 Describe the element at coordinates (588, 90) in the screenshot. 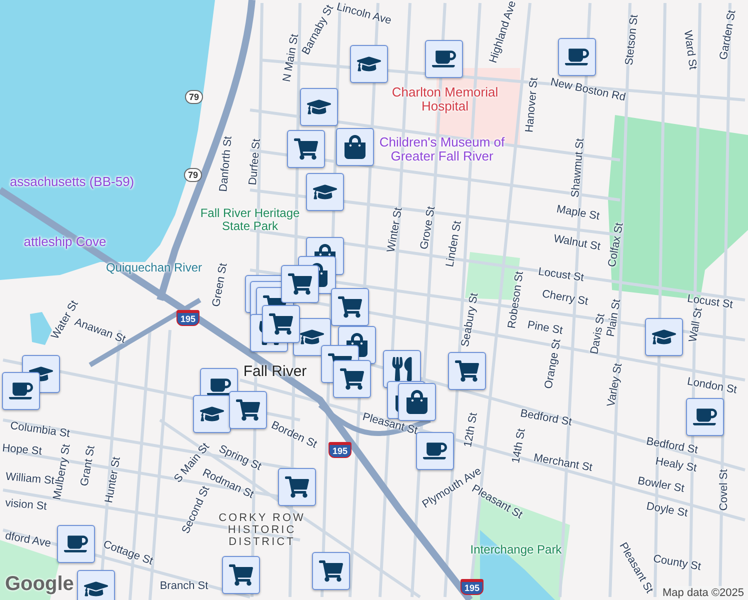

I see `street-label: New Boston Rd` at that location.